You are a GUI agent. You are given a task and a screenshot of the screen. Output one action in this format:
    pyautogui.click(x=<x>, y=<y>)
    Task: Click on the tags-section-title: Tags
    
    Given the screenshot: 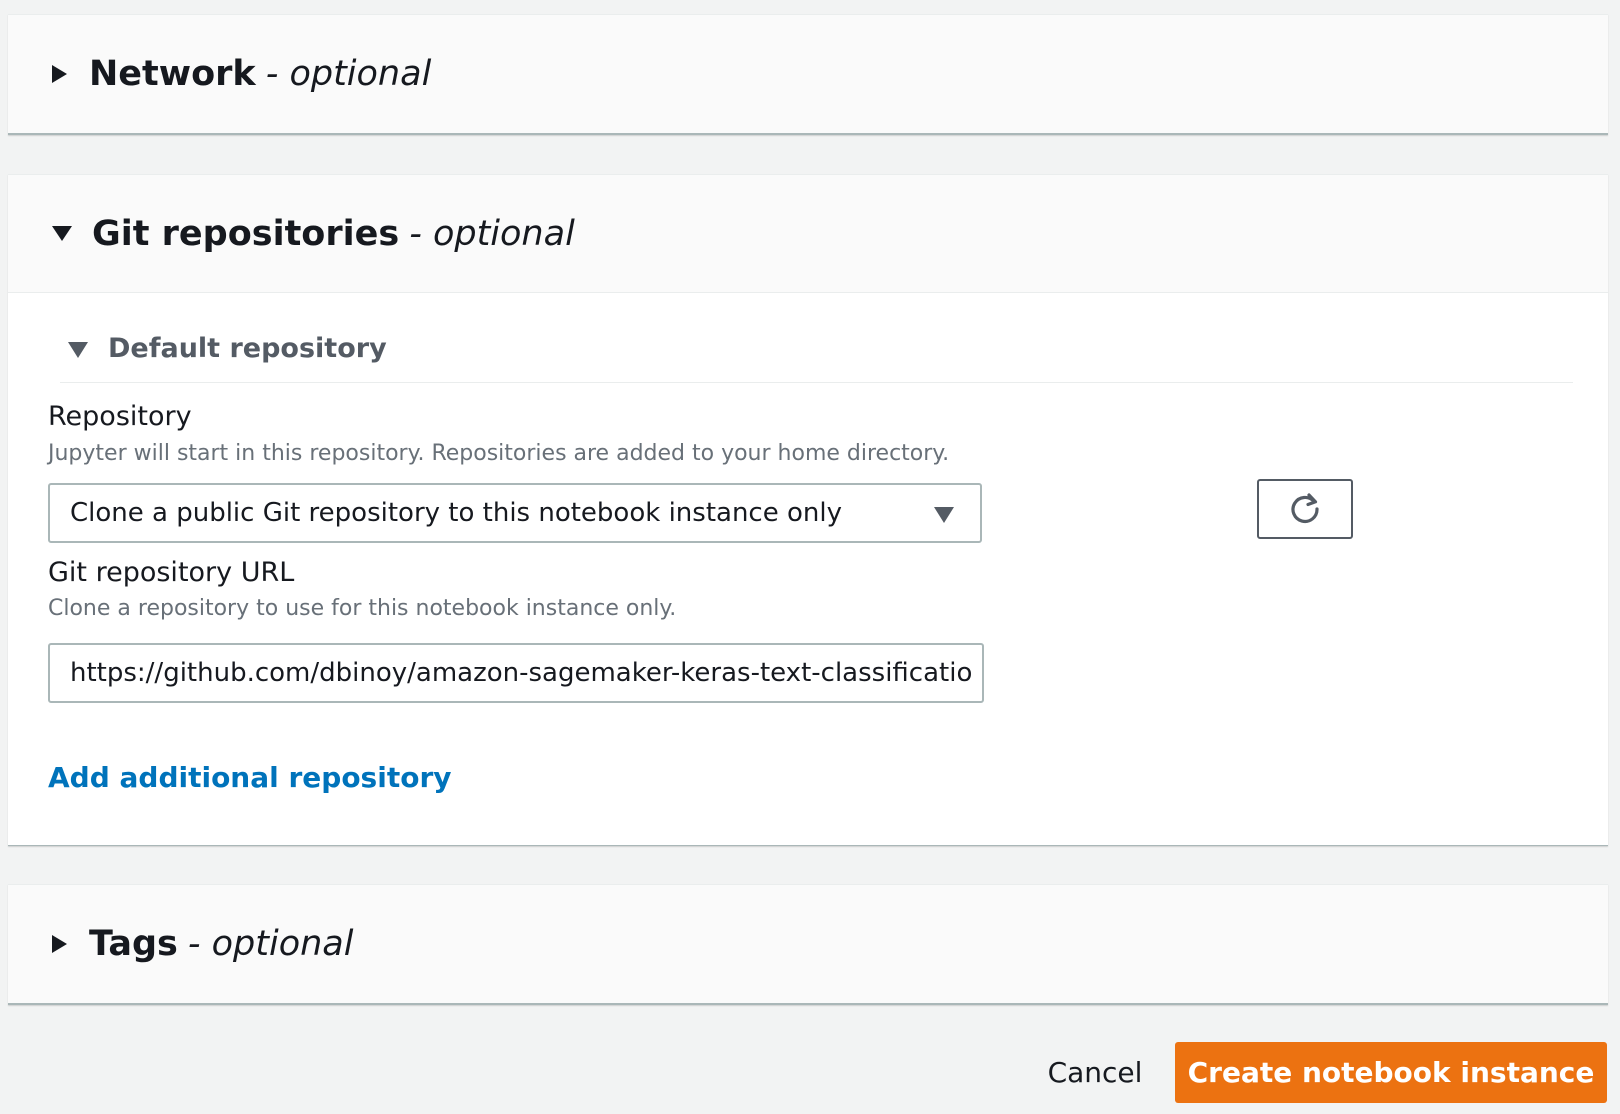 What is the action you would take?
    pyautogui.click(x=133, y=943)
    